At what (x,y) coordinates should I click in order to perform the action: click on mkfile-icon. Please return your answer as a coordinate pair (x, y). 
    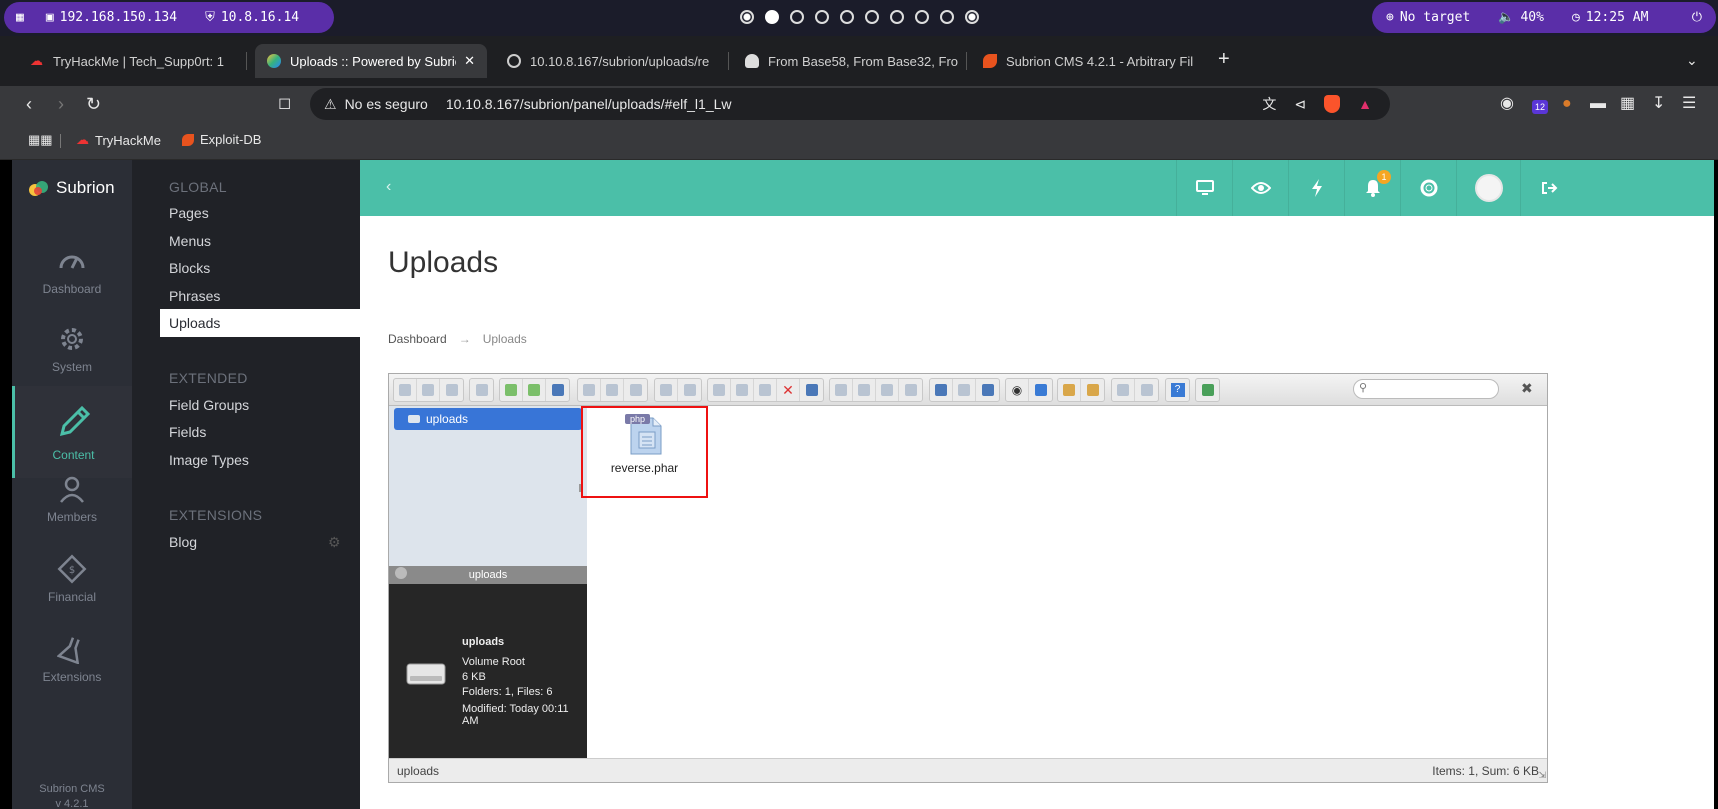
    Looking at the image, I should click on (534, 390).